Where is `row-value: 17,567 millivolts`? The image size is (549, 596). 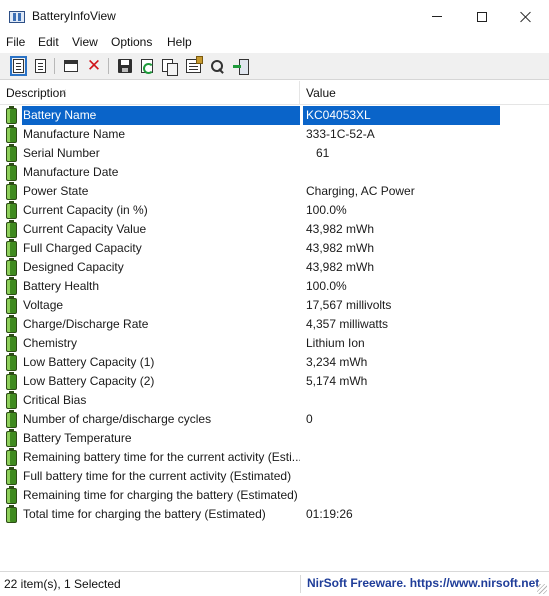 row-value: 17,567 millivolts is located at coordinates (349, 305).